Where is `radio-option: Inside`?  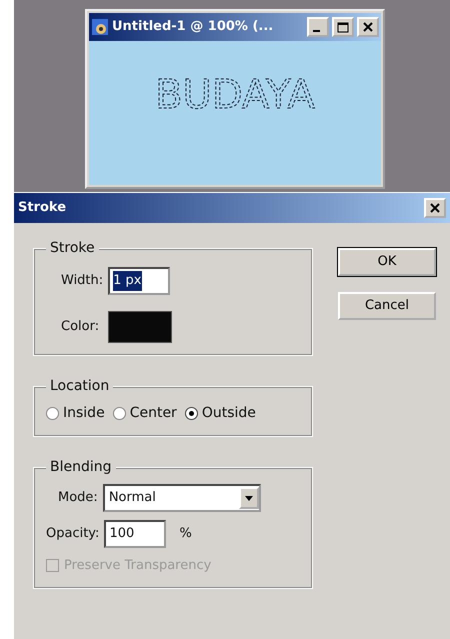 radio-option: Inside is located at coordinates (75, 413).